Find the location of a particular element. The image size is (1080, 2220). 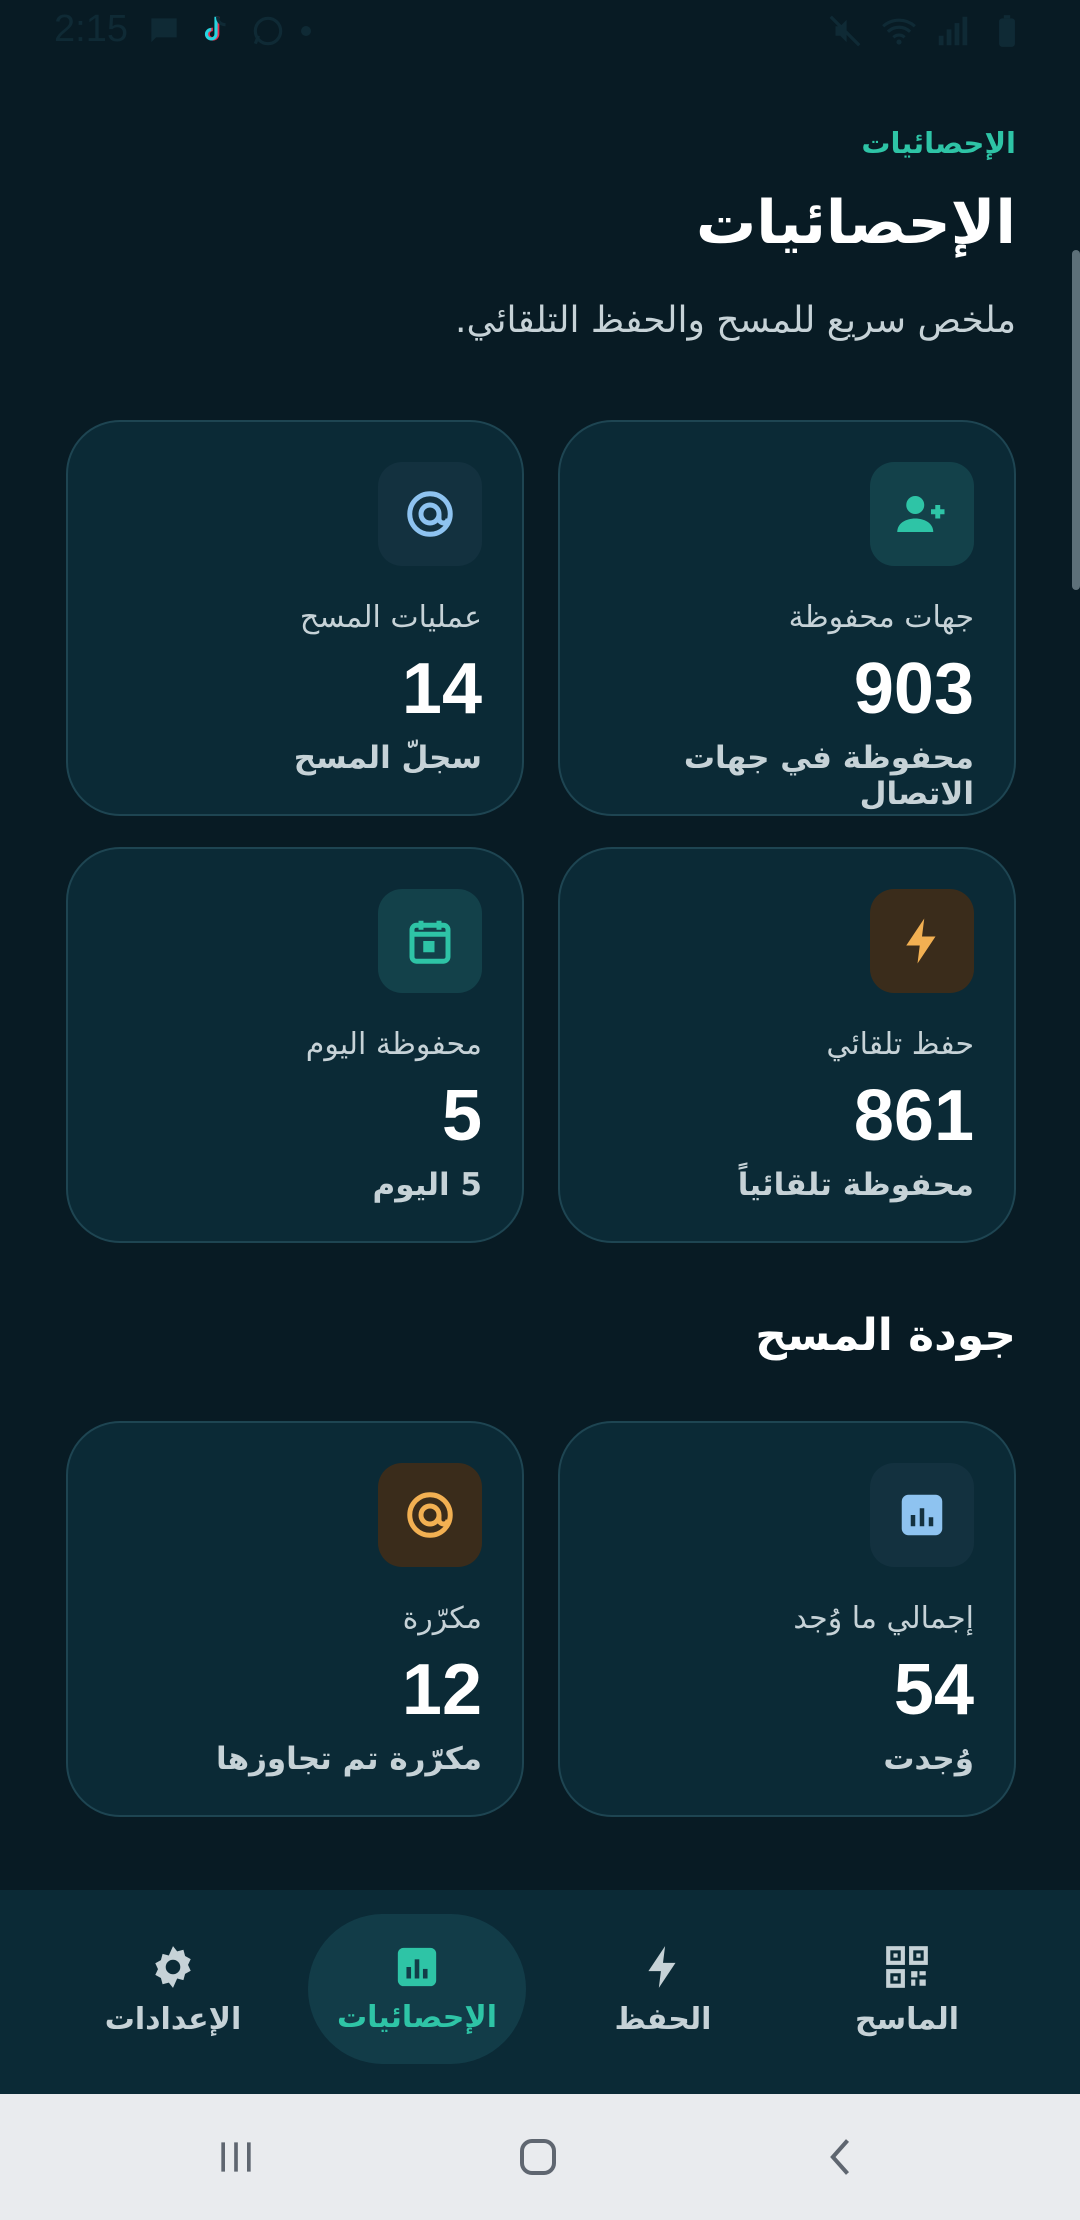

nav-label: الإعدادات is located at coordinates (173, 2019).